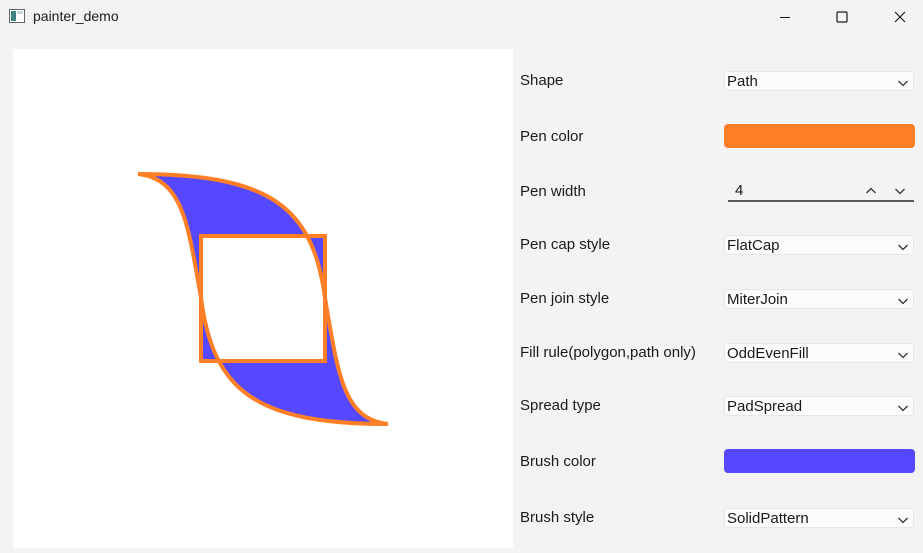  Describe the element at coordinates (17, 16) in the screenshot. I see `app-window-icon` at that location.